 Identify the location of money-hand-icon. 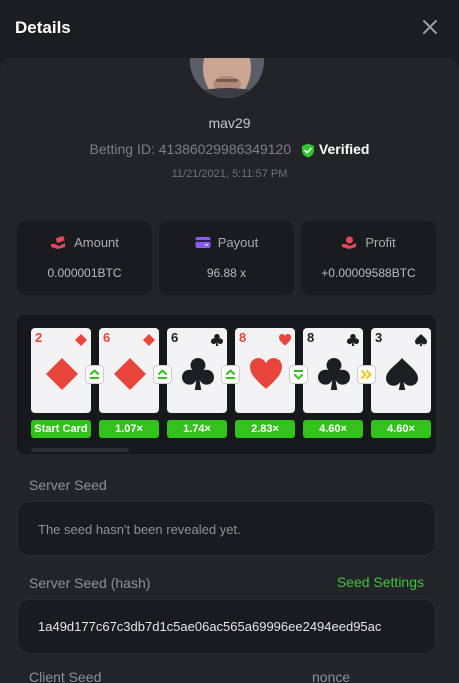
(58, 242).